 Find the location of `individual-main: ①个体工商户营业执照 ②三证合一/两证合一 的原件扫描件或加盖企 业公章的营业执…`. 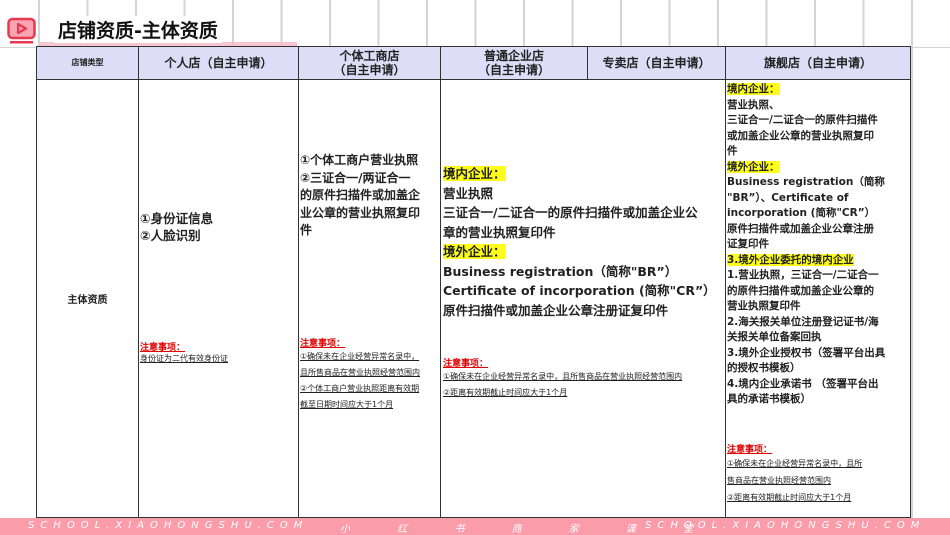

individual-main: ①个体工商户营业执照 ②三证合一/两证合一 的原件扫描件或加盖企 业公章的营业执… is located at coordinates (360, 195).